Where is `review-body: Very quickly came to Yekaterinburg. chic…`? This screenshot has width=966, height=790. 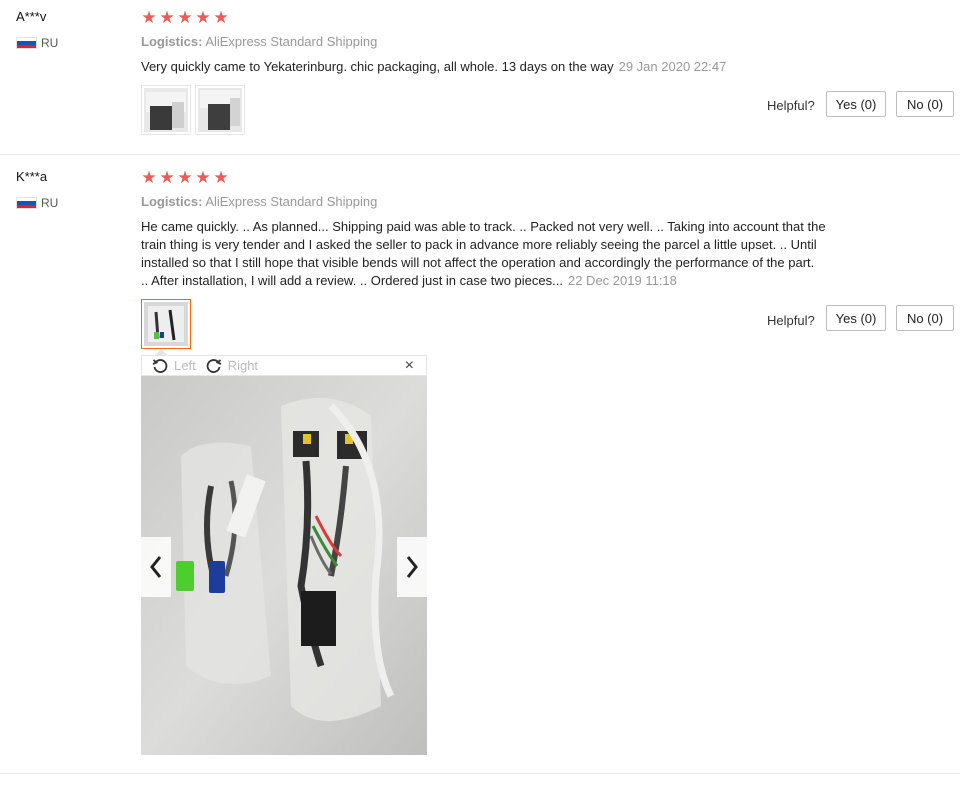
review-body: Very quickly came to Yekaterinburg. chic… is located at coordinates (377, 66).